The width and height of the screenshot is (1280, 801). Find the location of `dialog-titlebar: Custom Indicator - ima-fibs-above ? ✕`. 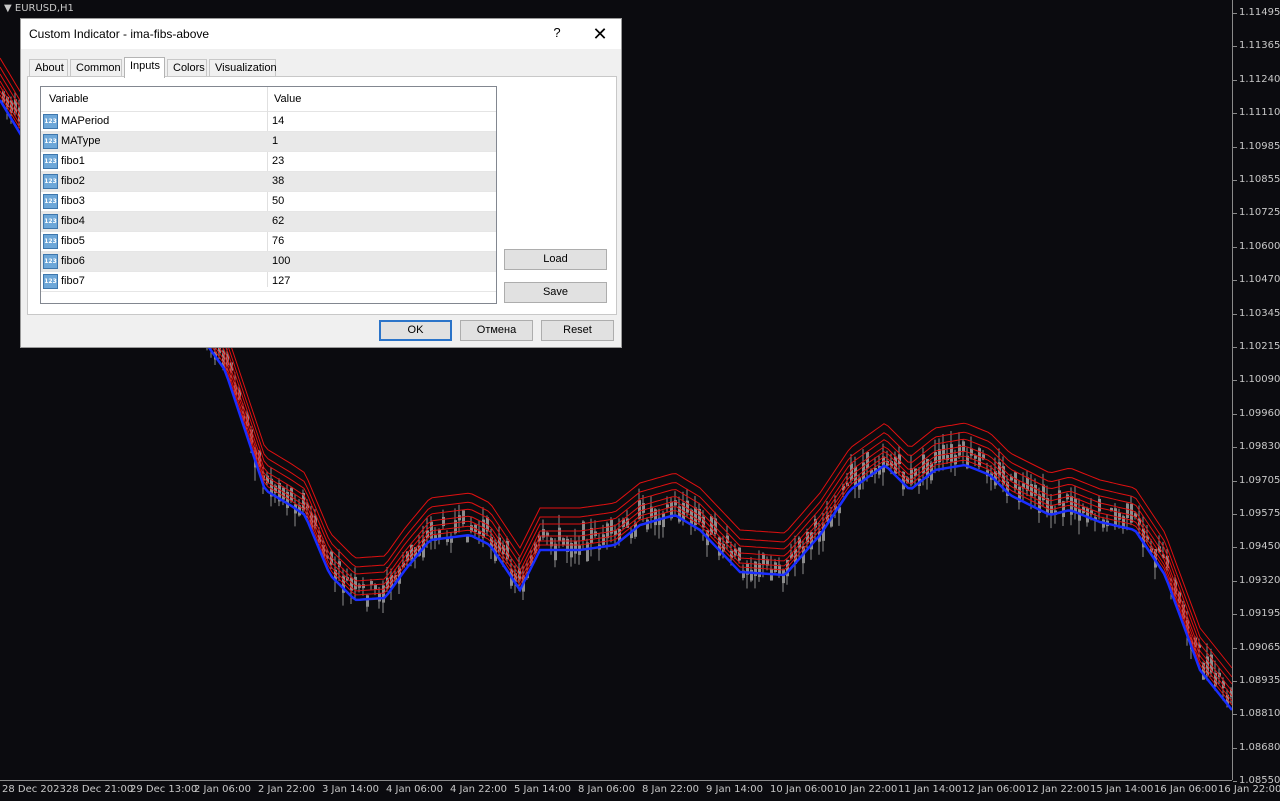

dialog-titlebar: Custom Indicator - ima-fibs-above ? ✕ is located at coordinates (321, 34).